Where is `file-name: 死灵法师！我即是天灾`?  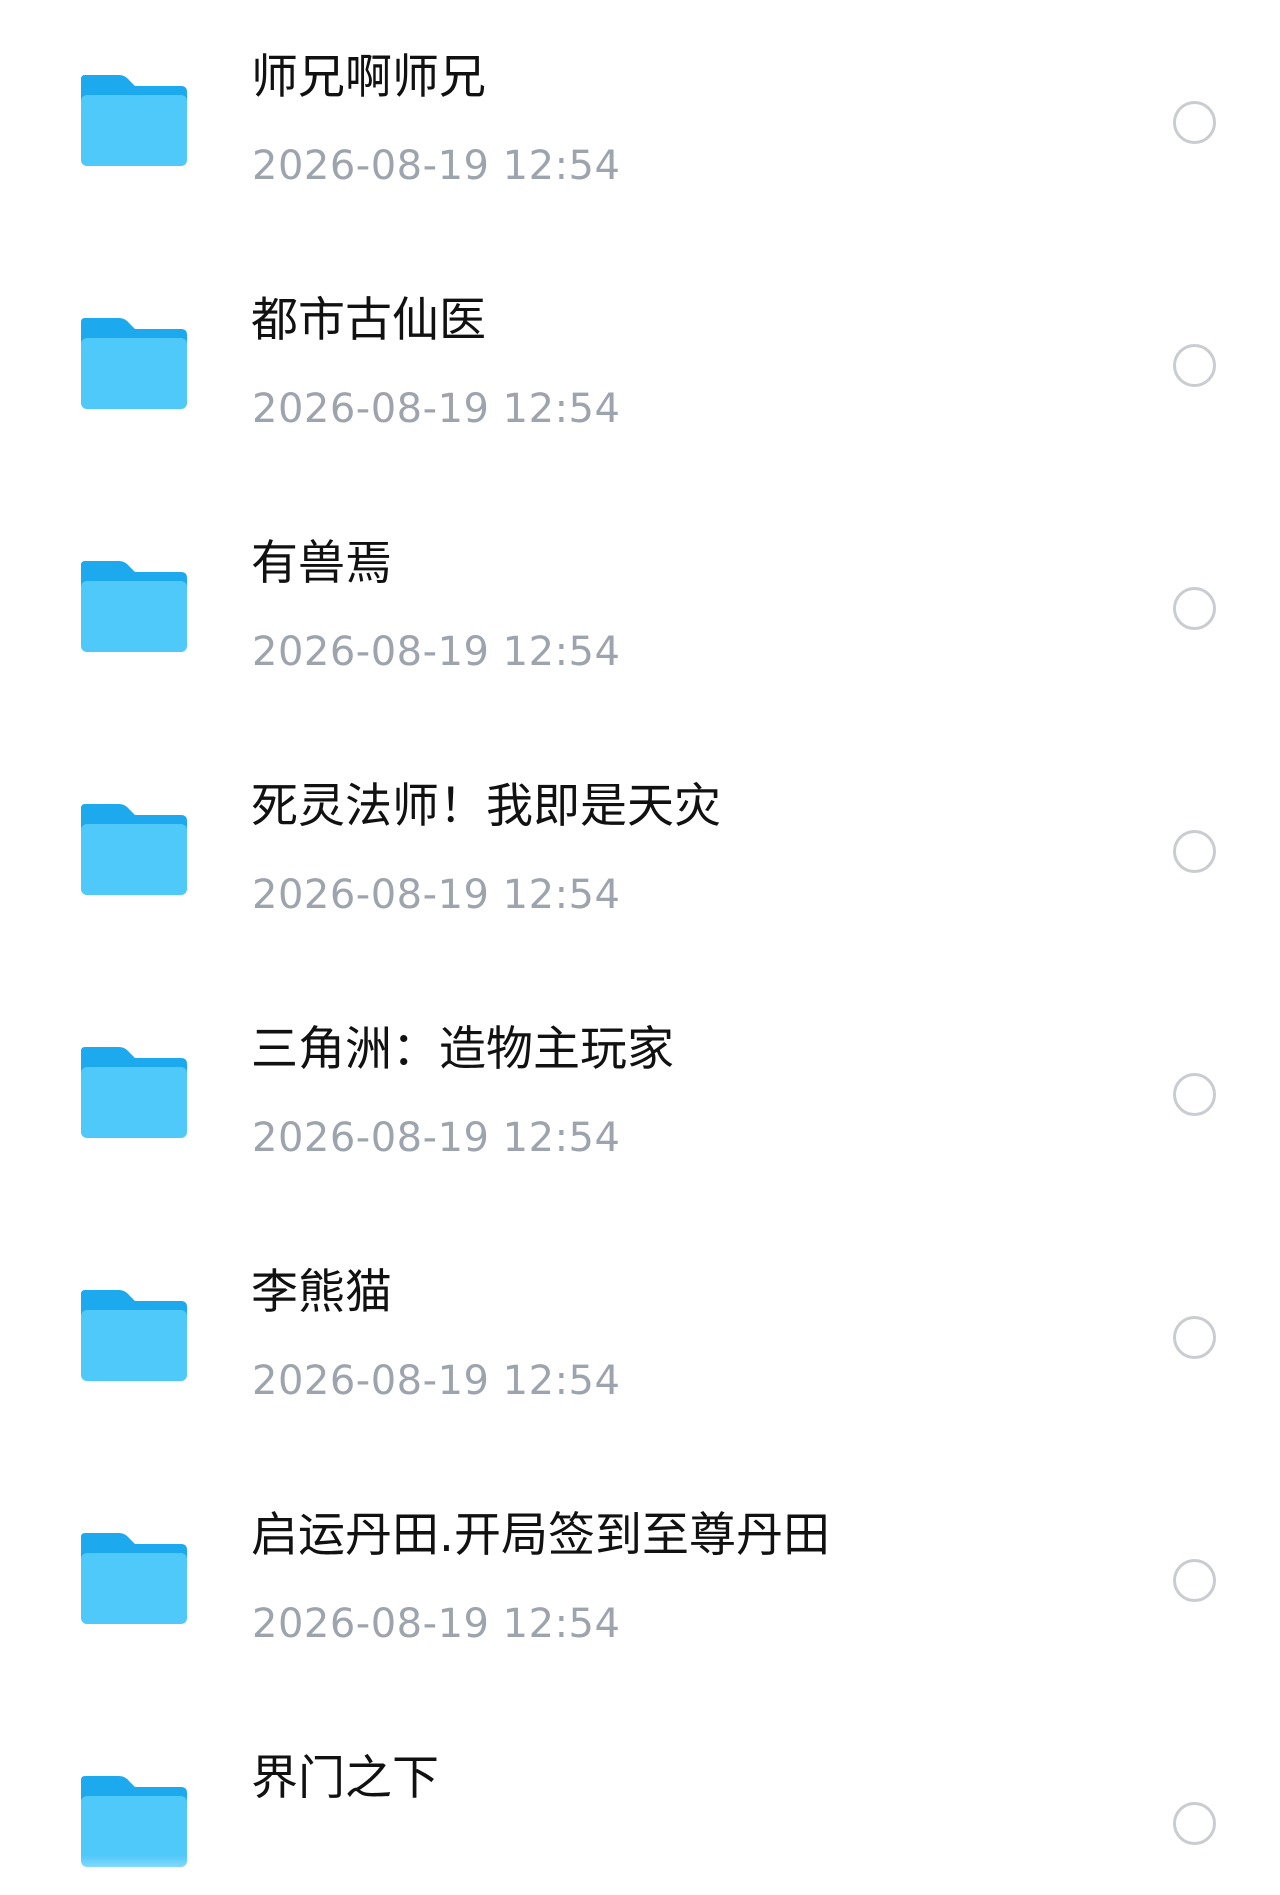 file-name: 死灵法师！我即是天灾 is located at coordinates (486, 806).